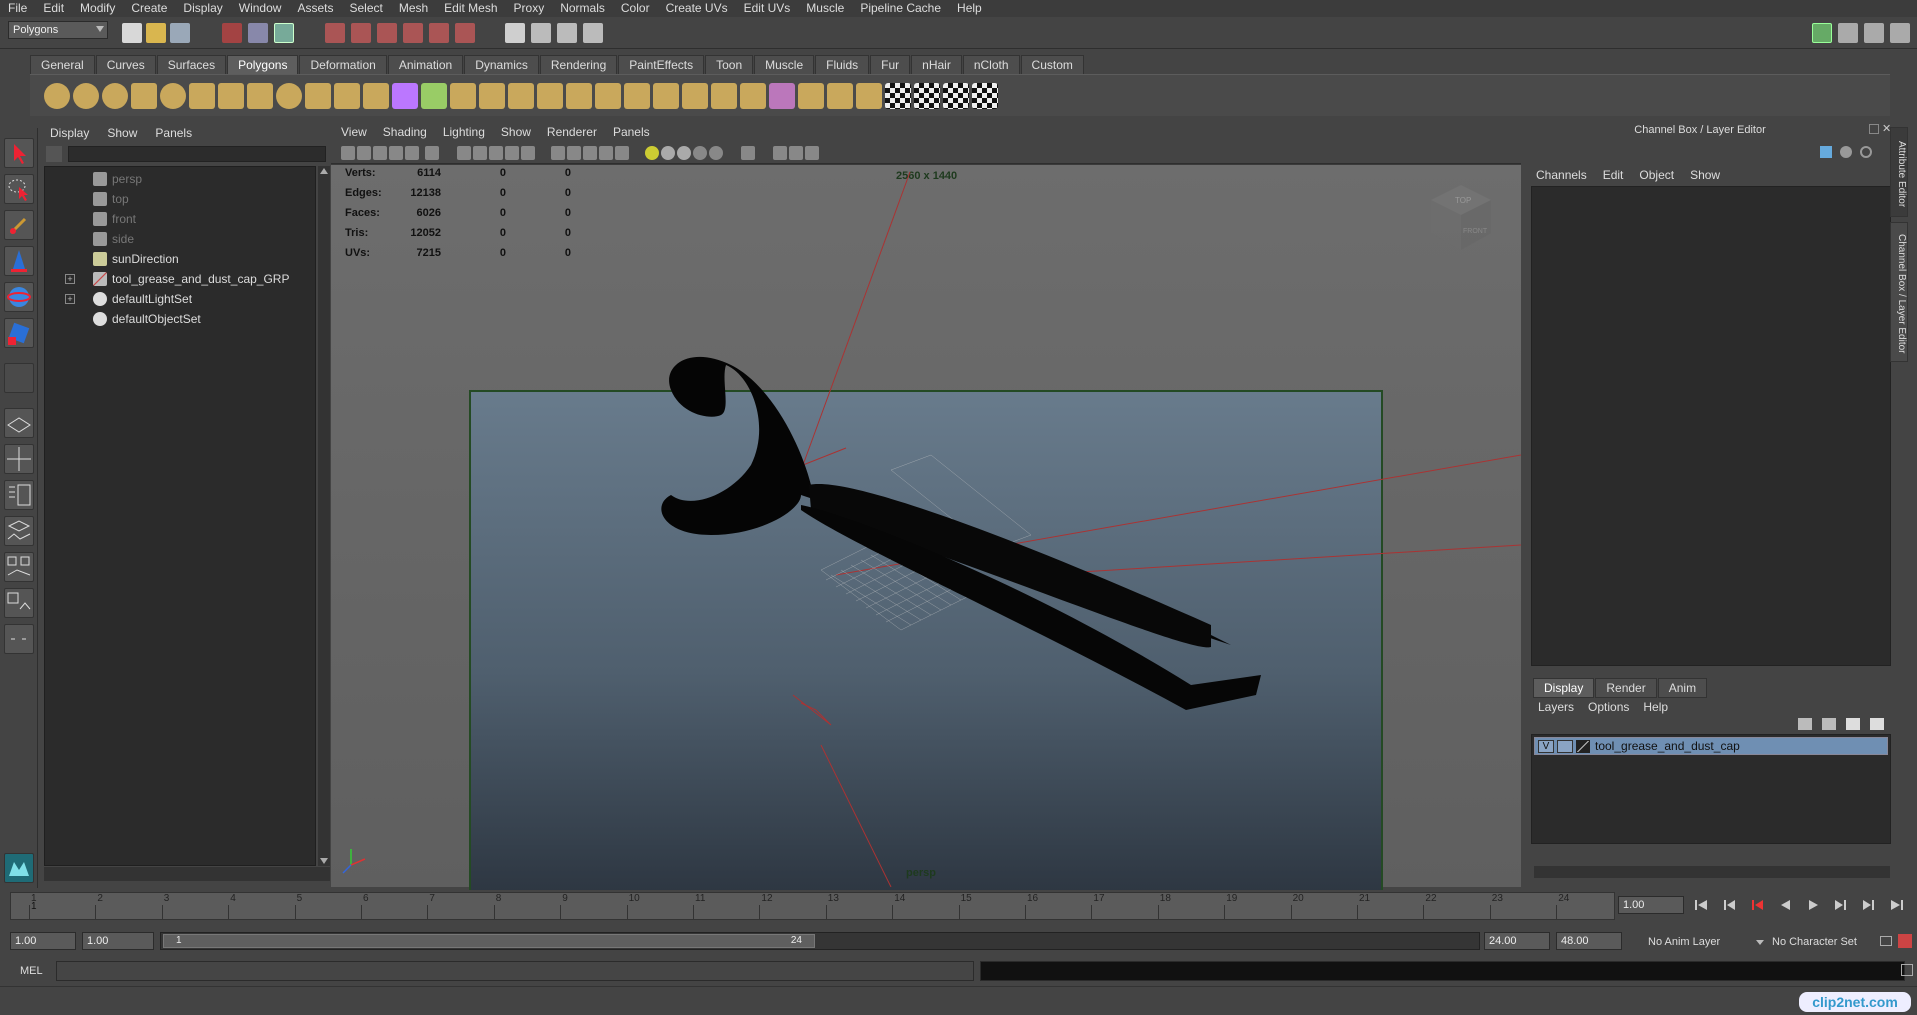  Describe the element at coordinates (1813, 905) in the screenshot. I see `play-forwards-icon` at that location.